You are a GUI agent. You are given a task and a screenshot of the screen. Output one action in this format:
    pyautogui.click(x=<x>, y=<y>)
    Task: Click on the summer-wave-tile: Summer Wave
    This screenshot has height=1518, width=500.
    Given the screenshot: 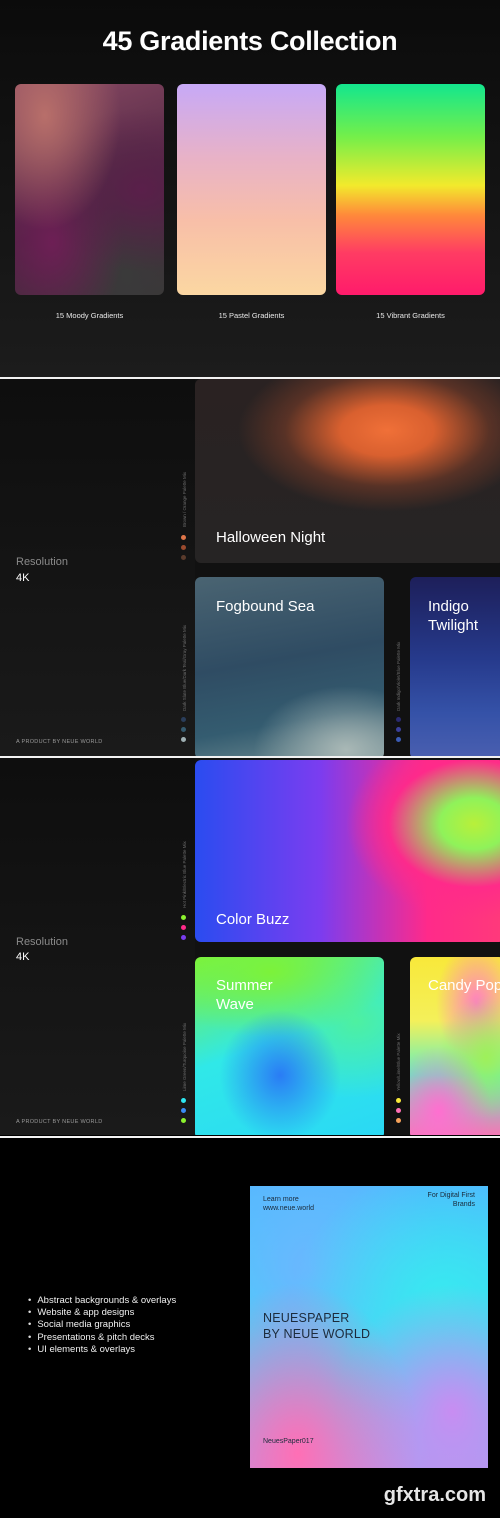 What is the action you would take?
    pyautogui.click(x=289, y=1046)
    